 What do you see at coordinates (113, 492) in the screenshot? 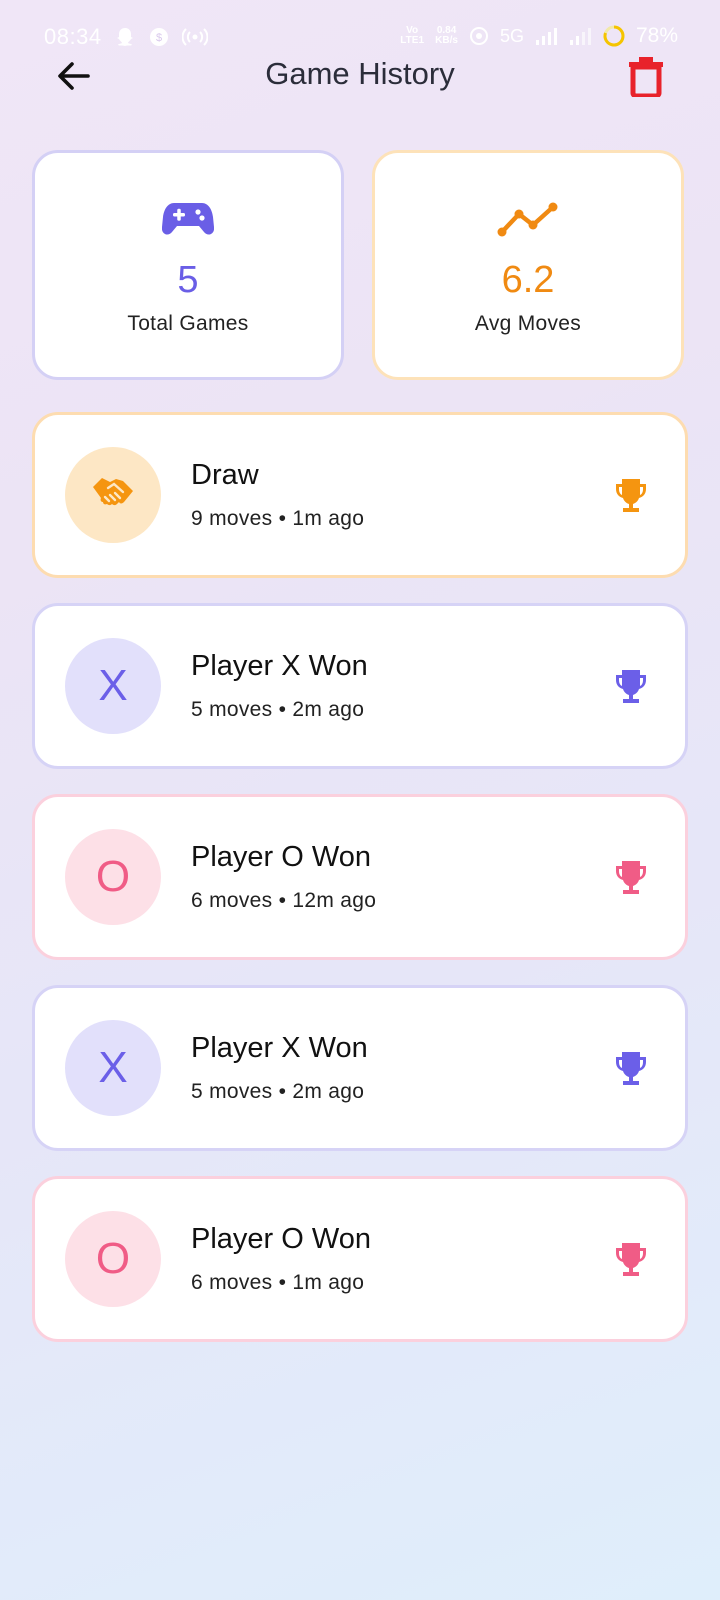
I see `handshake-icon` at bounding box center [113, 492].